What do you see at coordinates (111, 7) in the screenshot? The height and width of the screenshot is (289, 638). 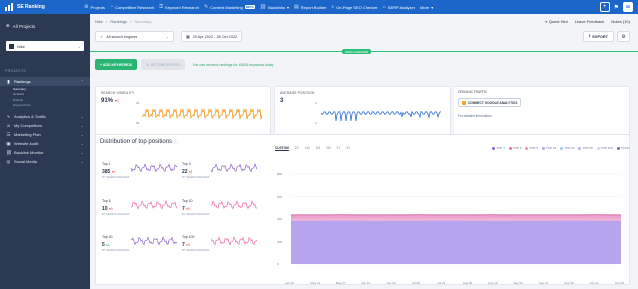 I see `chart-icon: ◔` at bounding box center [111, 7].